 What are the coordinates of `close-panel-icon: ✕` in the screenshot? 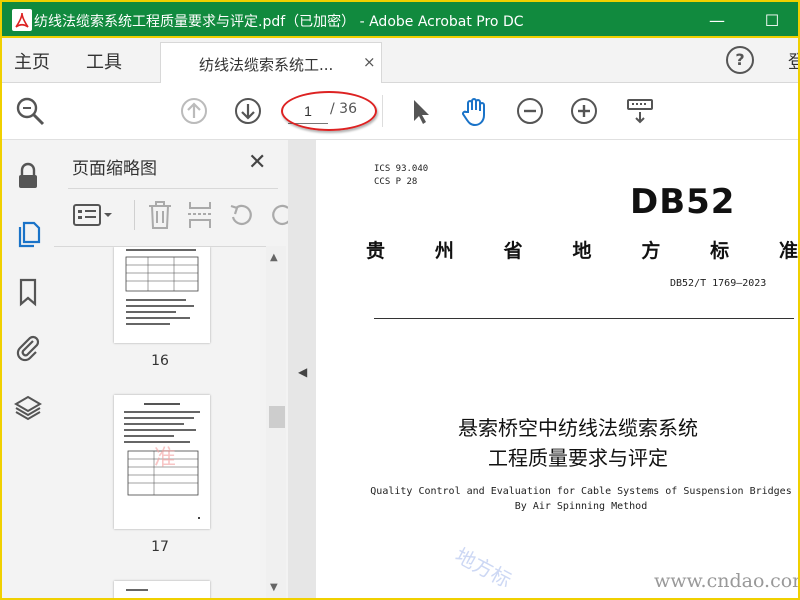 It's located at (257, 162).